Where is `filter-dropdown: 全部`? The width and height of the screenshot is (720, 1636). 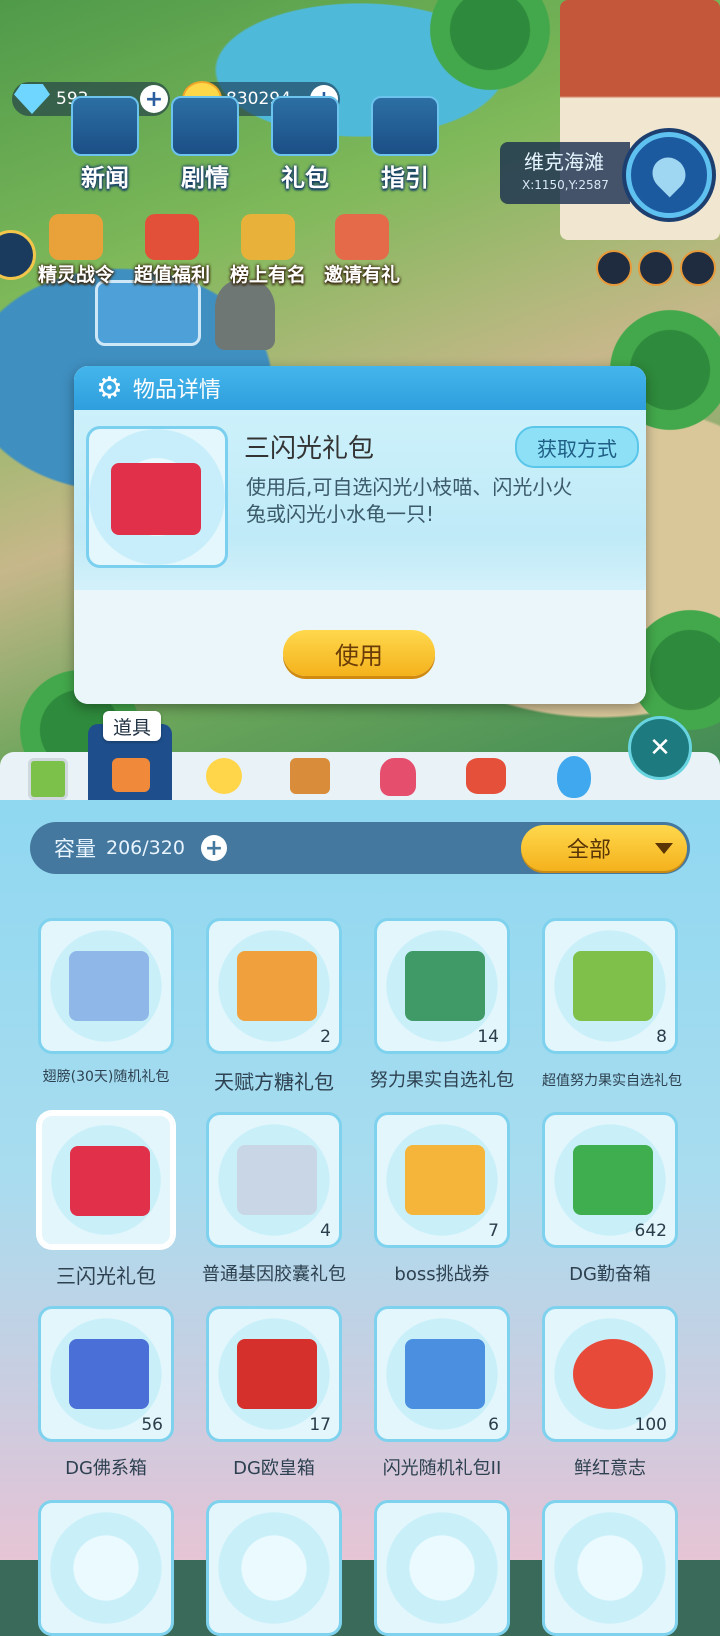
filter-dropdown: 全部 is located at coordinates (604, 848).